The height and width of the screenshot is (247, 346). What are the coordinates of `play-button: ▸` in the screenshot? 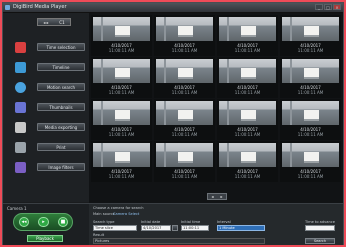 It's located at (43, 222).